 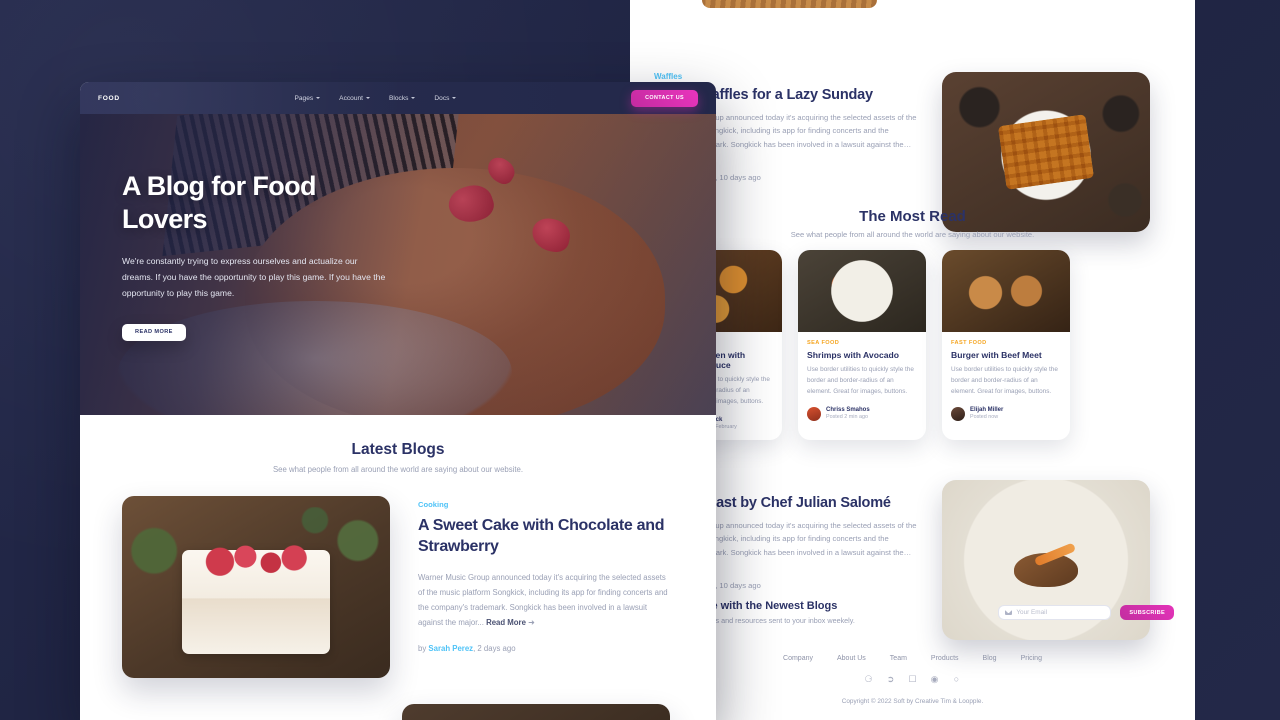 I want to click on post-image-berries, so click(x=256, y=560).